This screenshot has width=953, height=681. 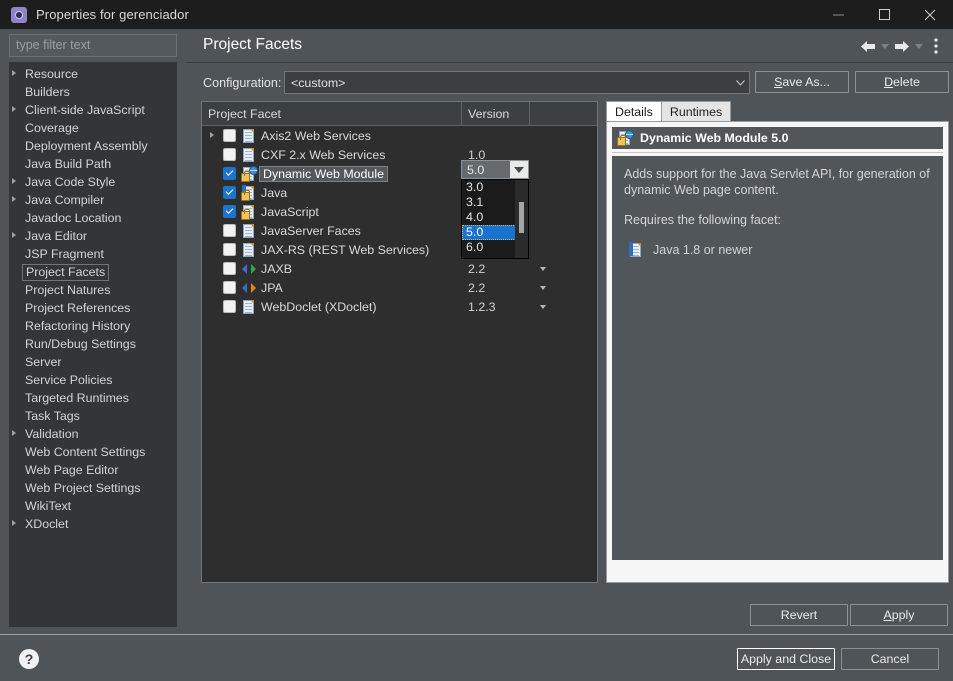 I want to click on column-header-blank, so click(x=563, y=113).